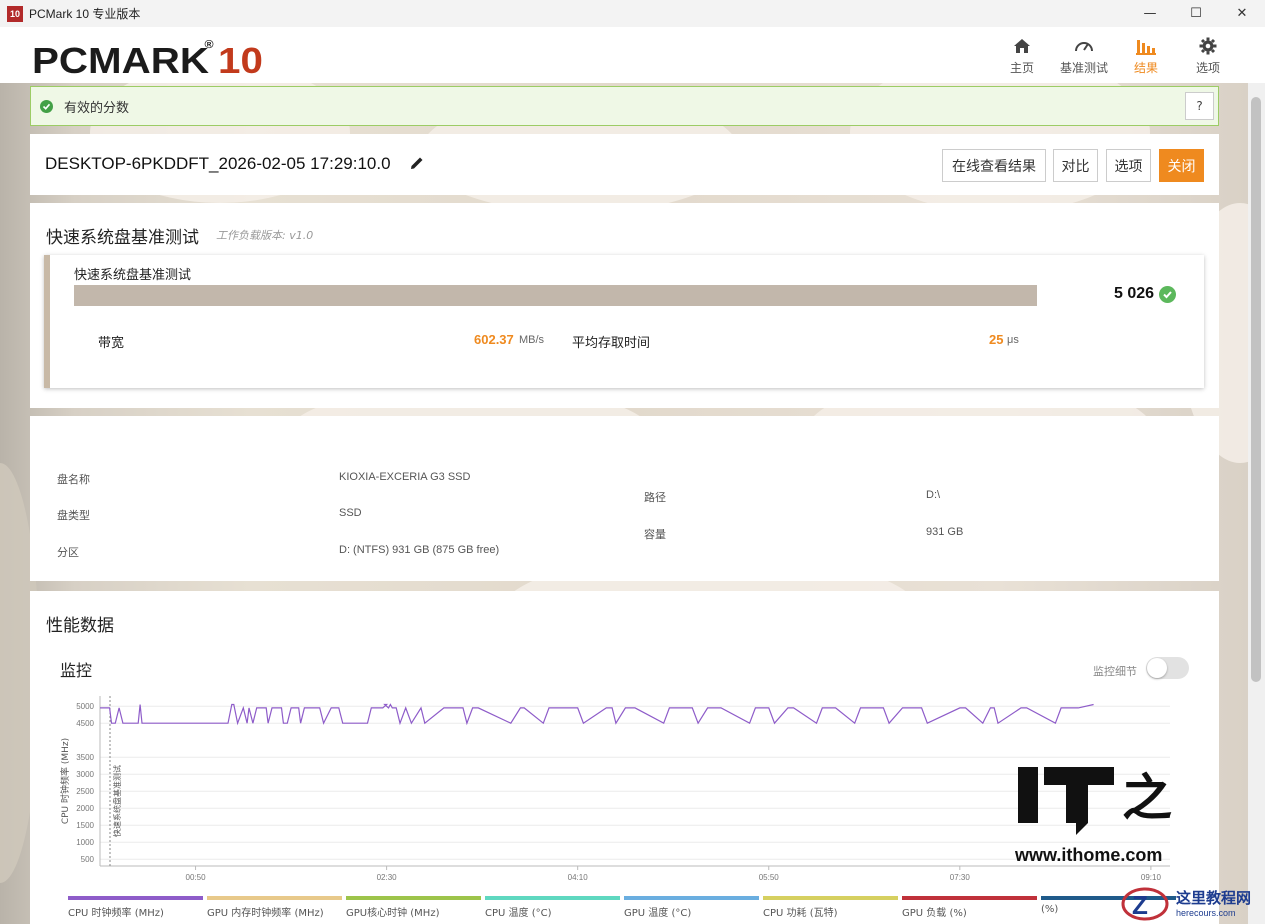 This screenshot has height=924, width=1265. What do you see at coordinates (624, 106) in the screenshot?
I see `valid-score-banner: 有效的分数 ?` at bounding box center [624, 106].